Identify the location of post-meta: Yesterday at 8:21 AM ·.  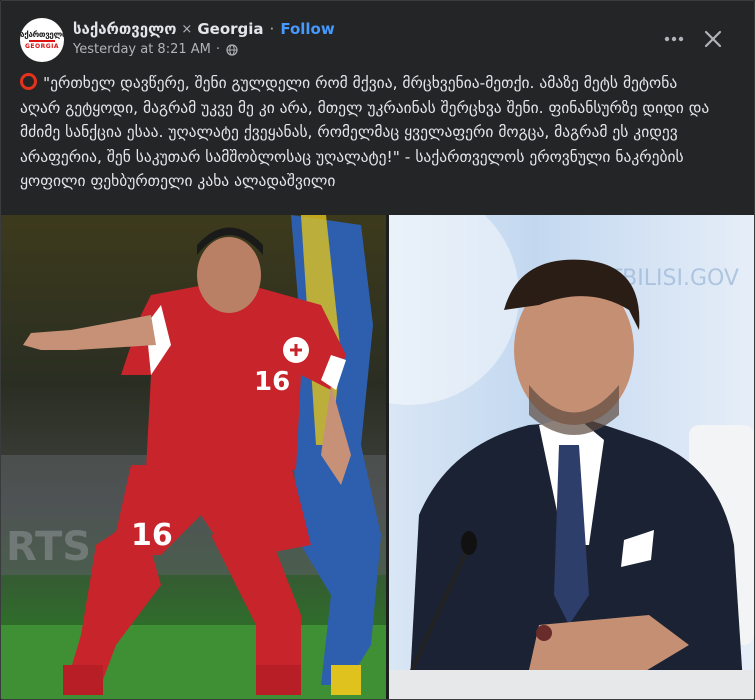
(155, 49).